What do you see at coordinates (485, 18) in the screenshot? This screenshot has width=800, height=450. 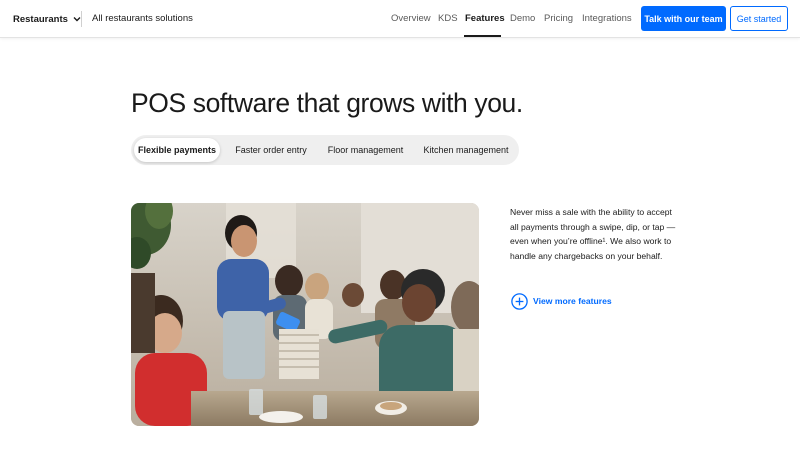 I see `nav-link-features: Features` at bounding box center [485, 18].